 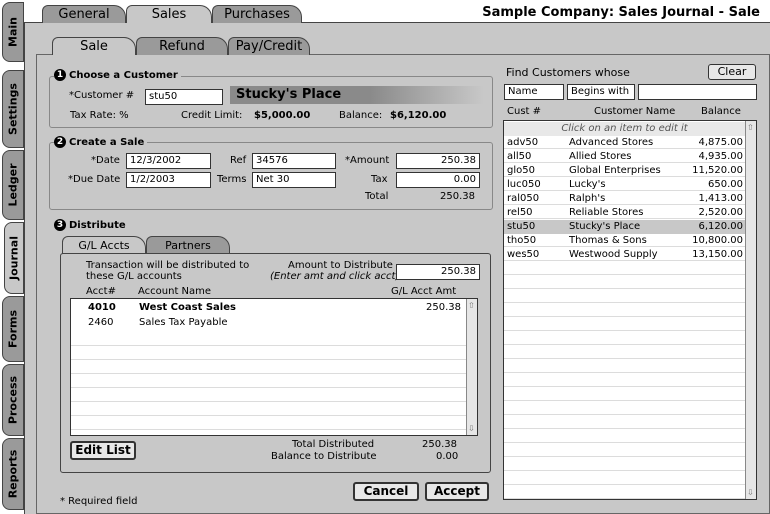 I want to click on date-input: 12/3/2002, so click(x=168, y=161).